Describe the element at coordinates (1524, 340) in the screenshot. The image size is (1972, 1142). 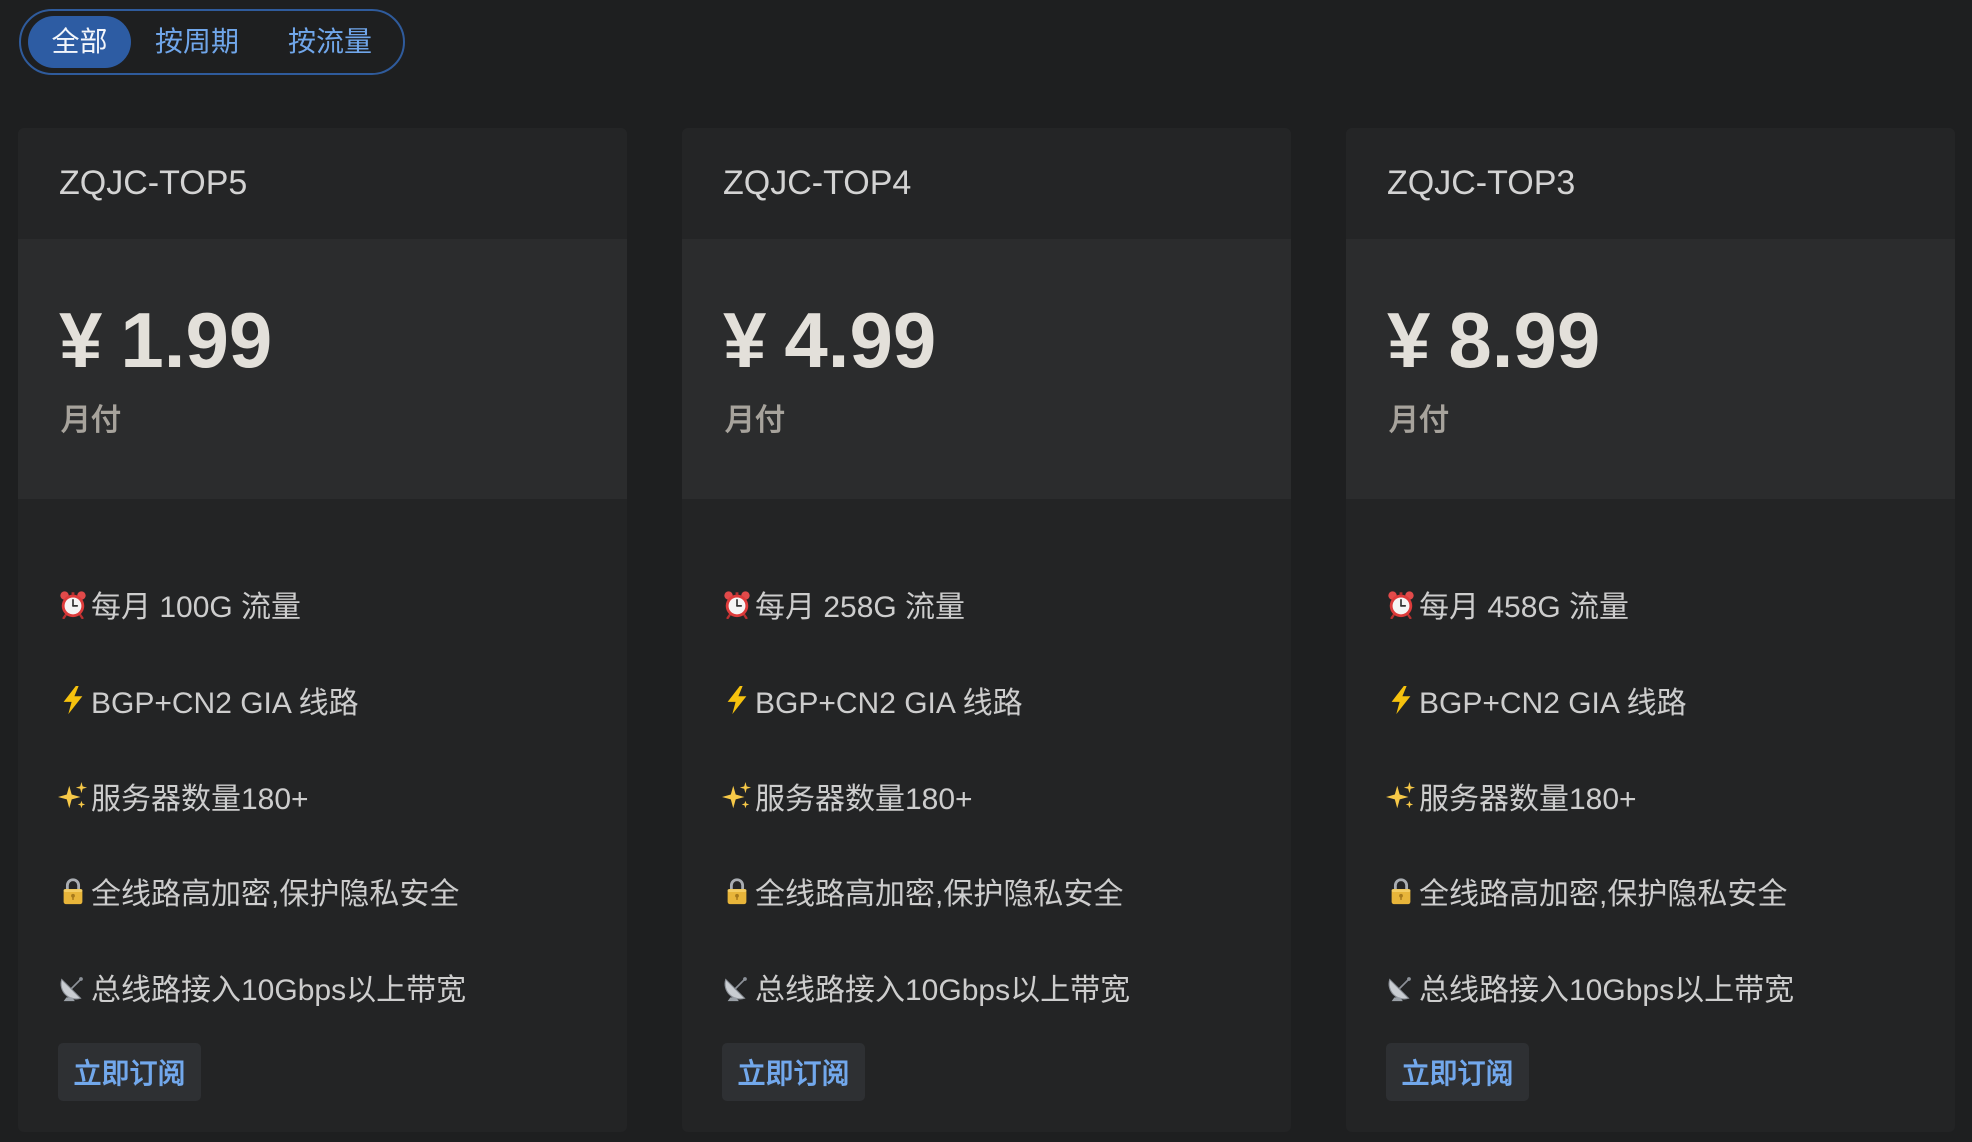
I see `price-amount: 8.99` at that location.